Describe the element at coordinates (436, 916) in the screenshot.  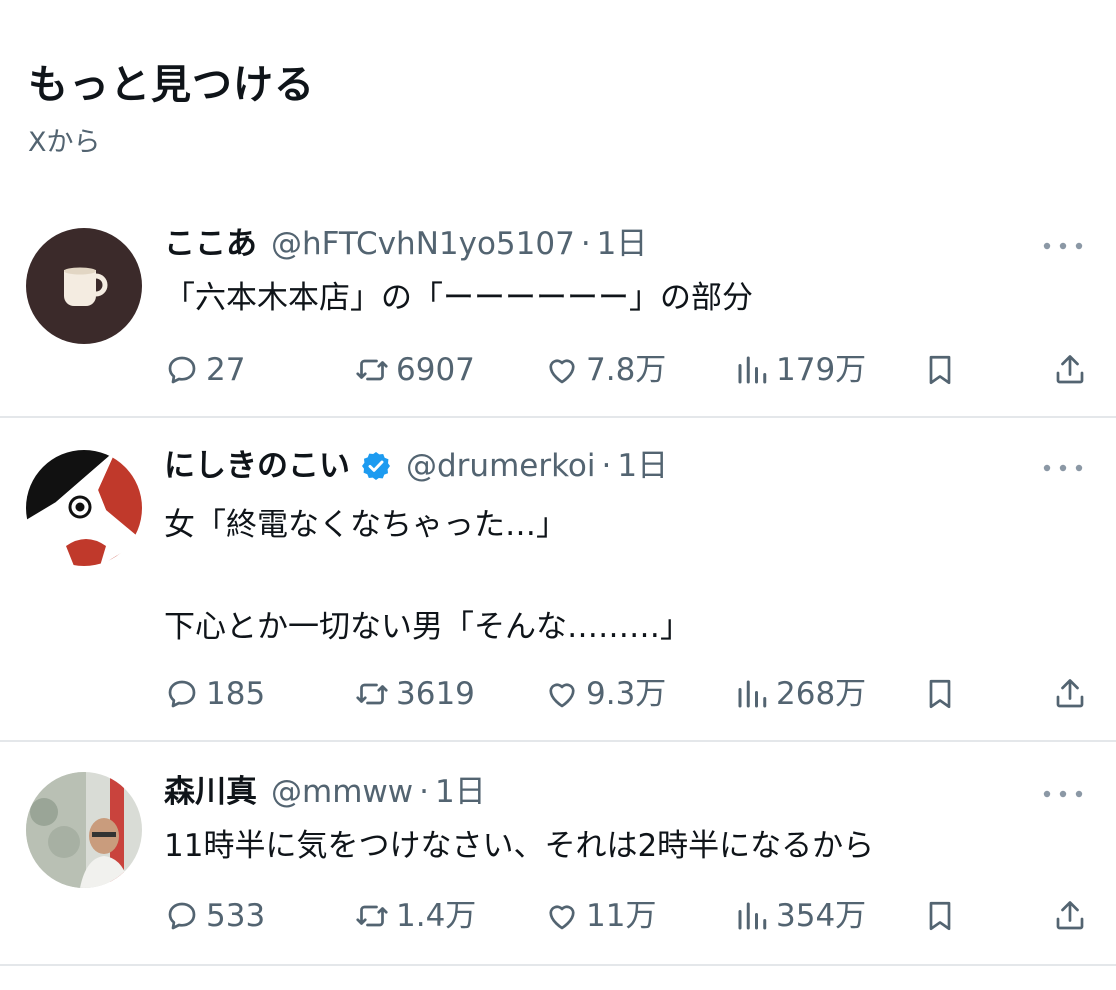
I see `repost-count: 1.4万` at that location.